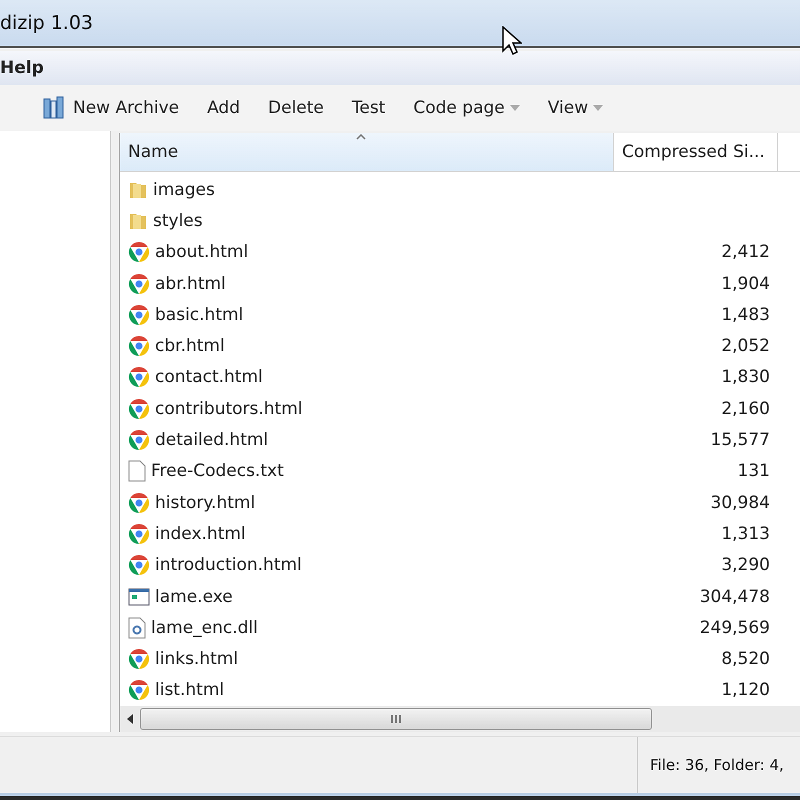 Image resolution: width=800 pixels, height=800 pixels. What do you see at coordinates (753, 471) in the screenshot?
I see `size-cell-text: 131` at bounding box center [753, 471].